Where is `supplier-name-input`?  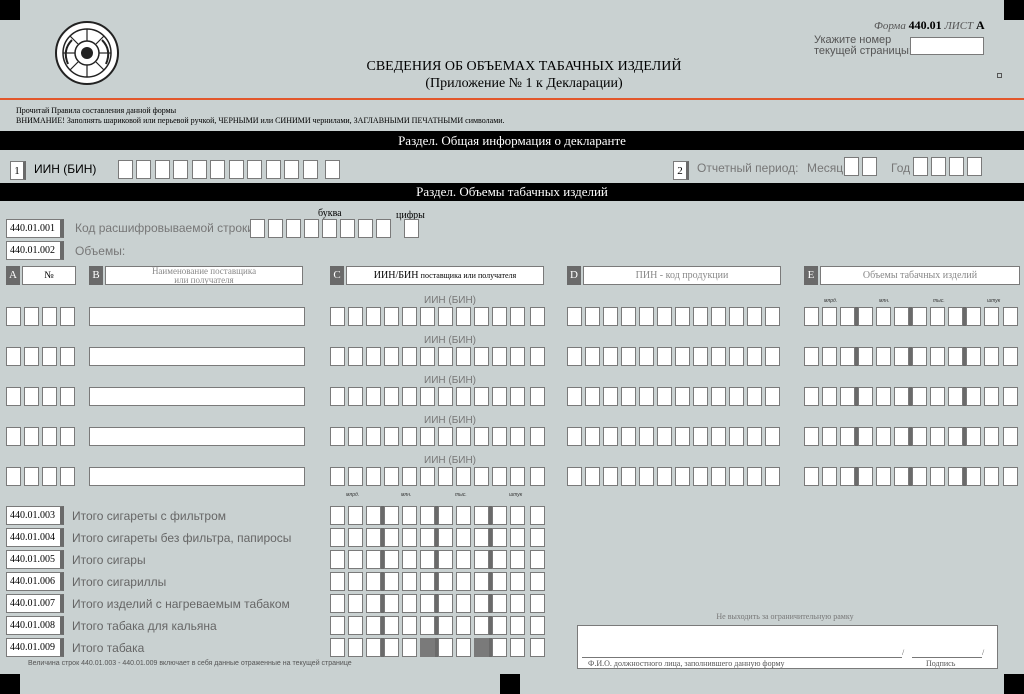 supplier-name-input is located at coordinates (197, 356).